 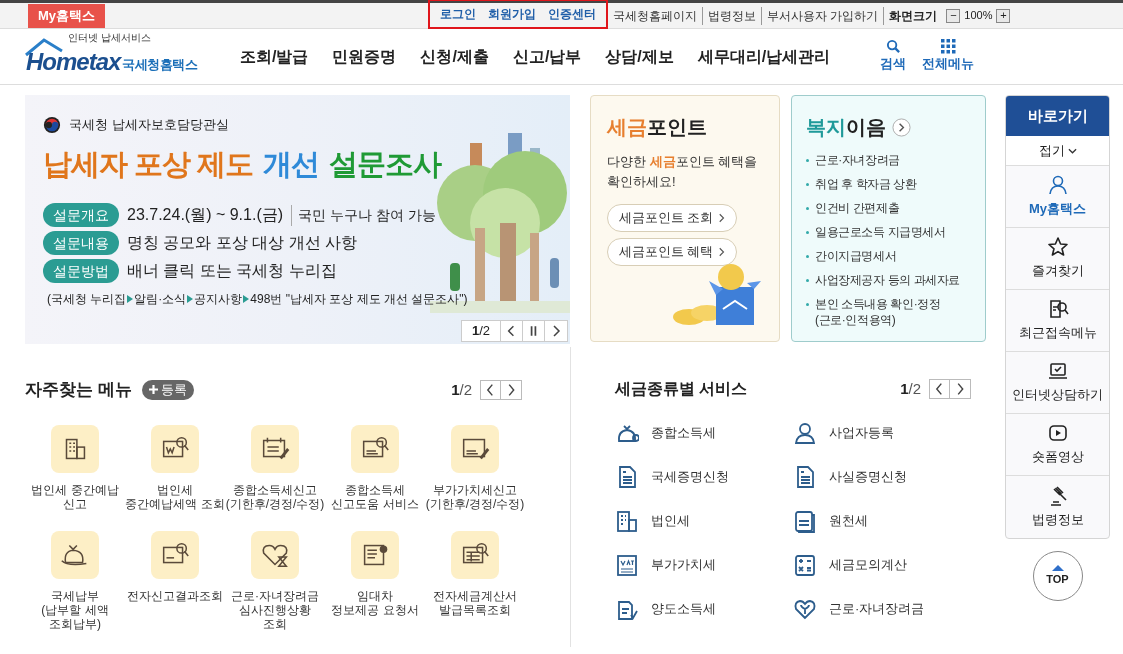 I want to click on header-tool-button: 검색, so click(x=893, y=56).